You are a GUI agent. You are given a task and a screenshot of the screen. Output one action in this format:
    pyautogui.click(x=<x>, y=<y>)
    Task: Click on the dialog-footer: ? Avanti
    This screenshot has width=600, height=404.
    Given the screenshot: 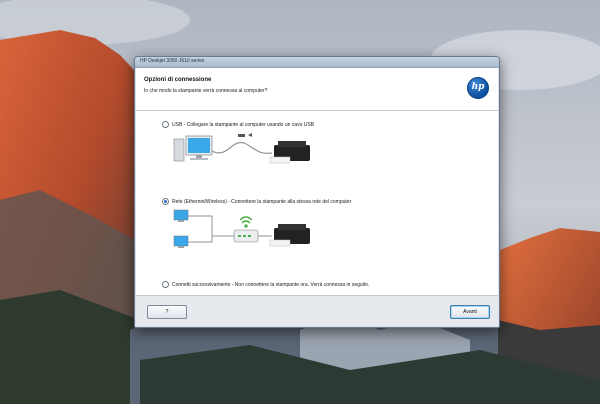 What is the action you would take?
    pyautogui.click(x=317, y=310)
    